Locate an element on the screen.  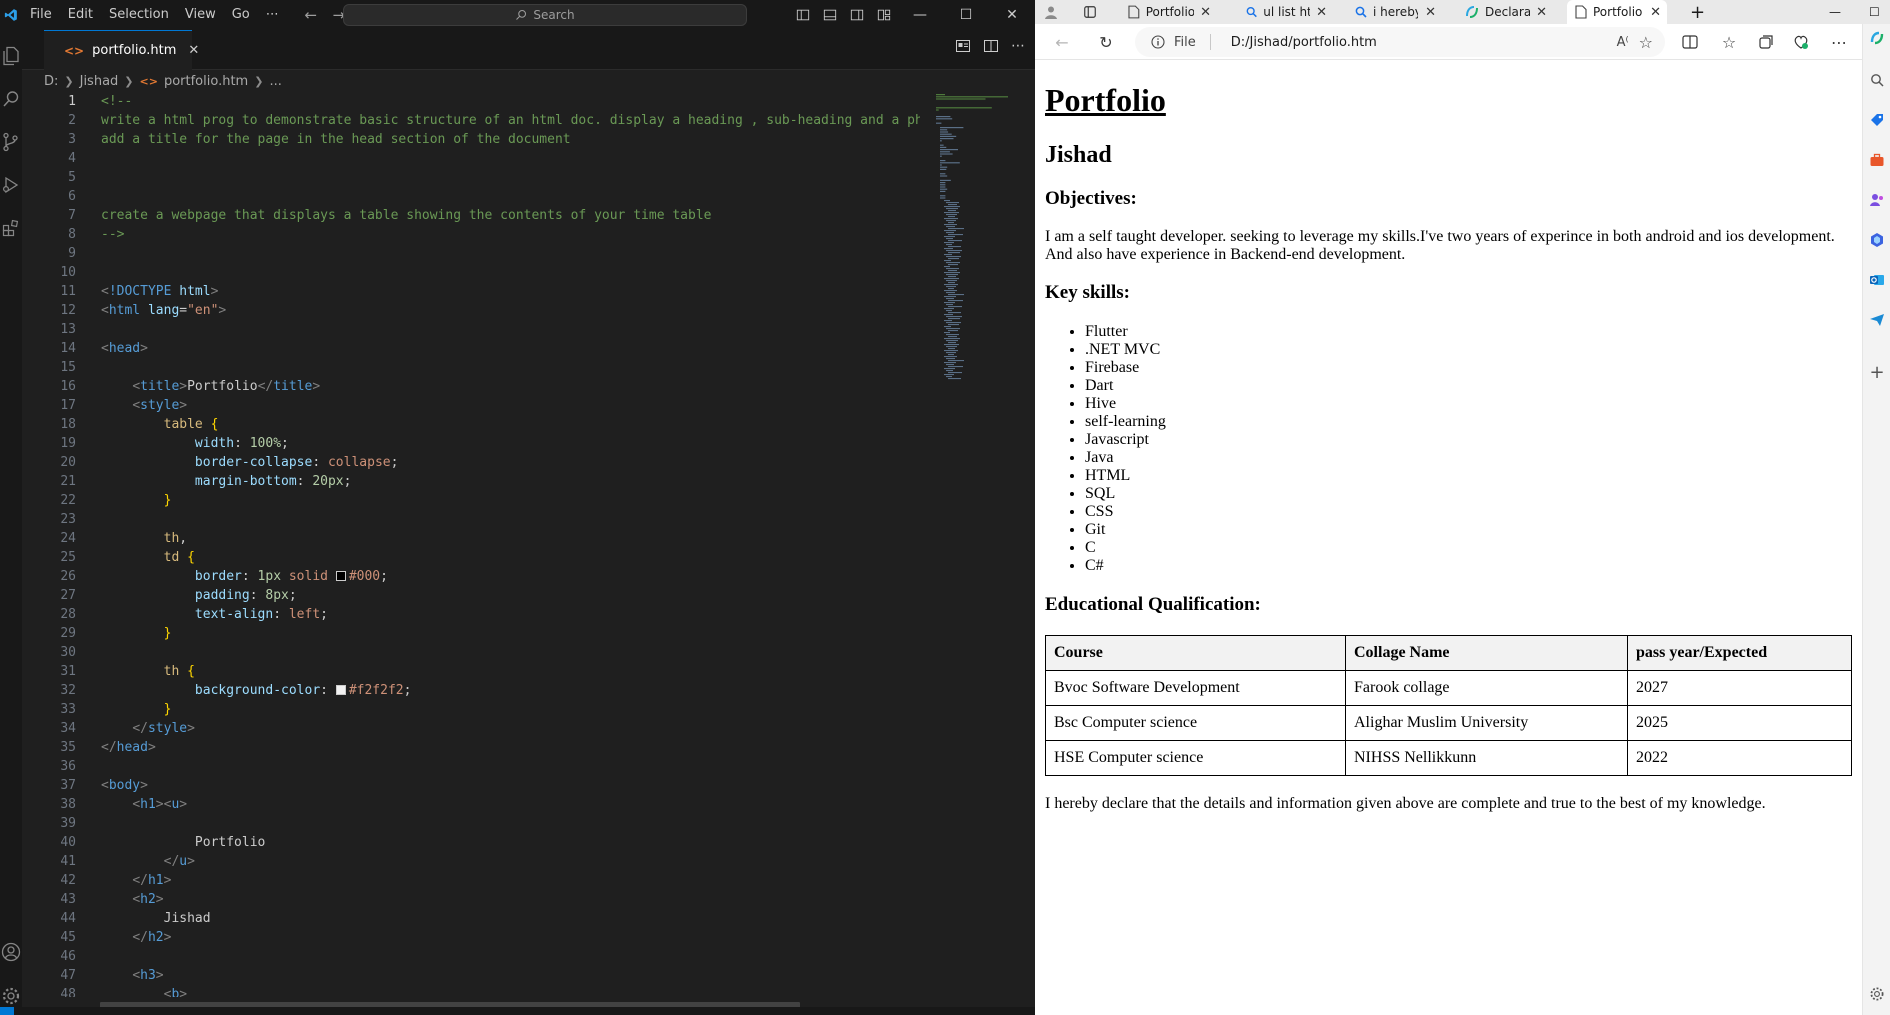
code-line: 48 <b> is located at coordinates (471, 991).